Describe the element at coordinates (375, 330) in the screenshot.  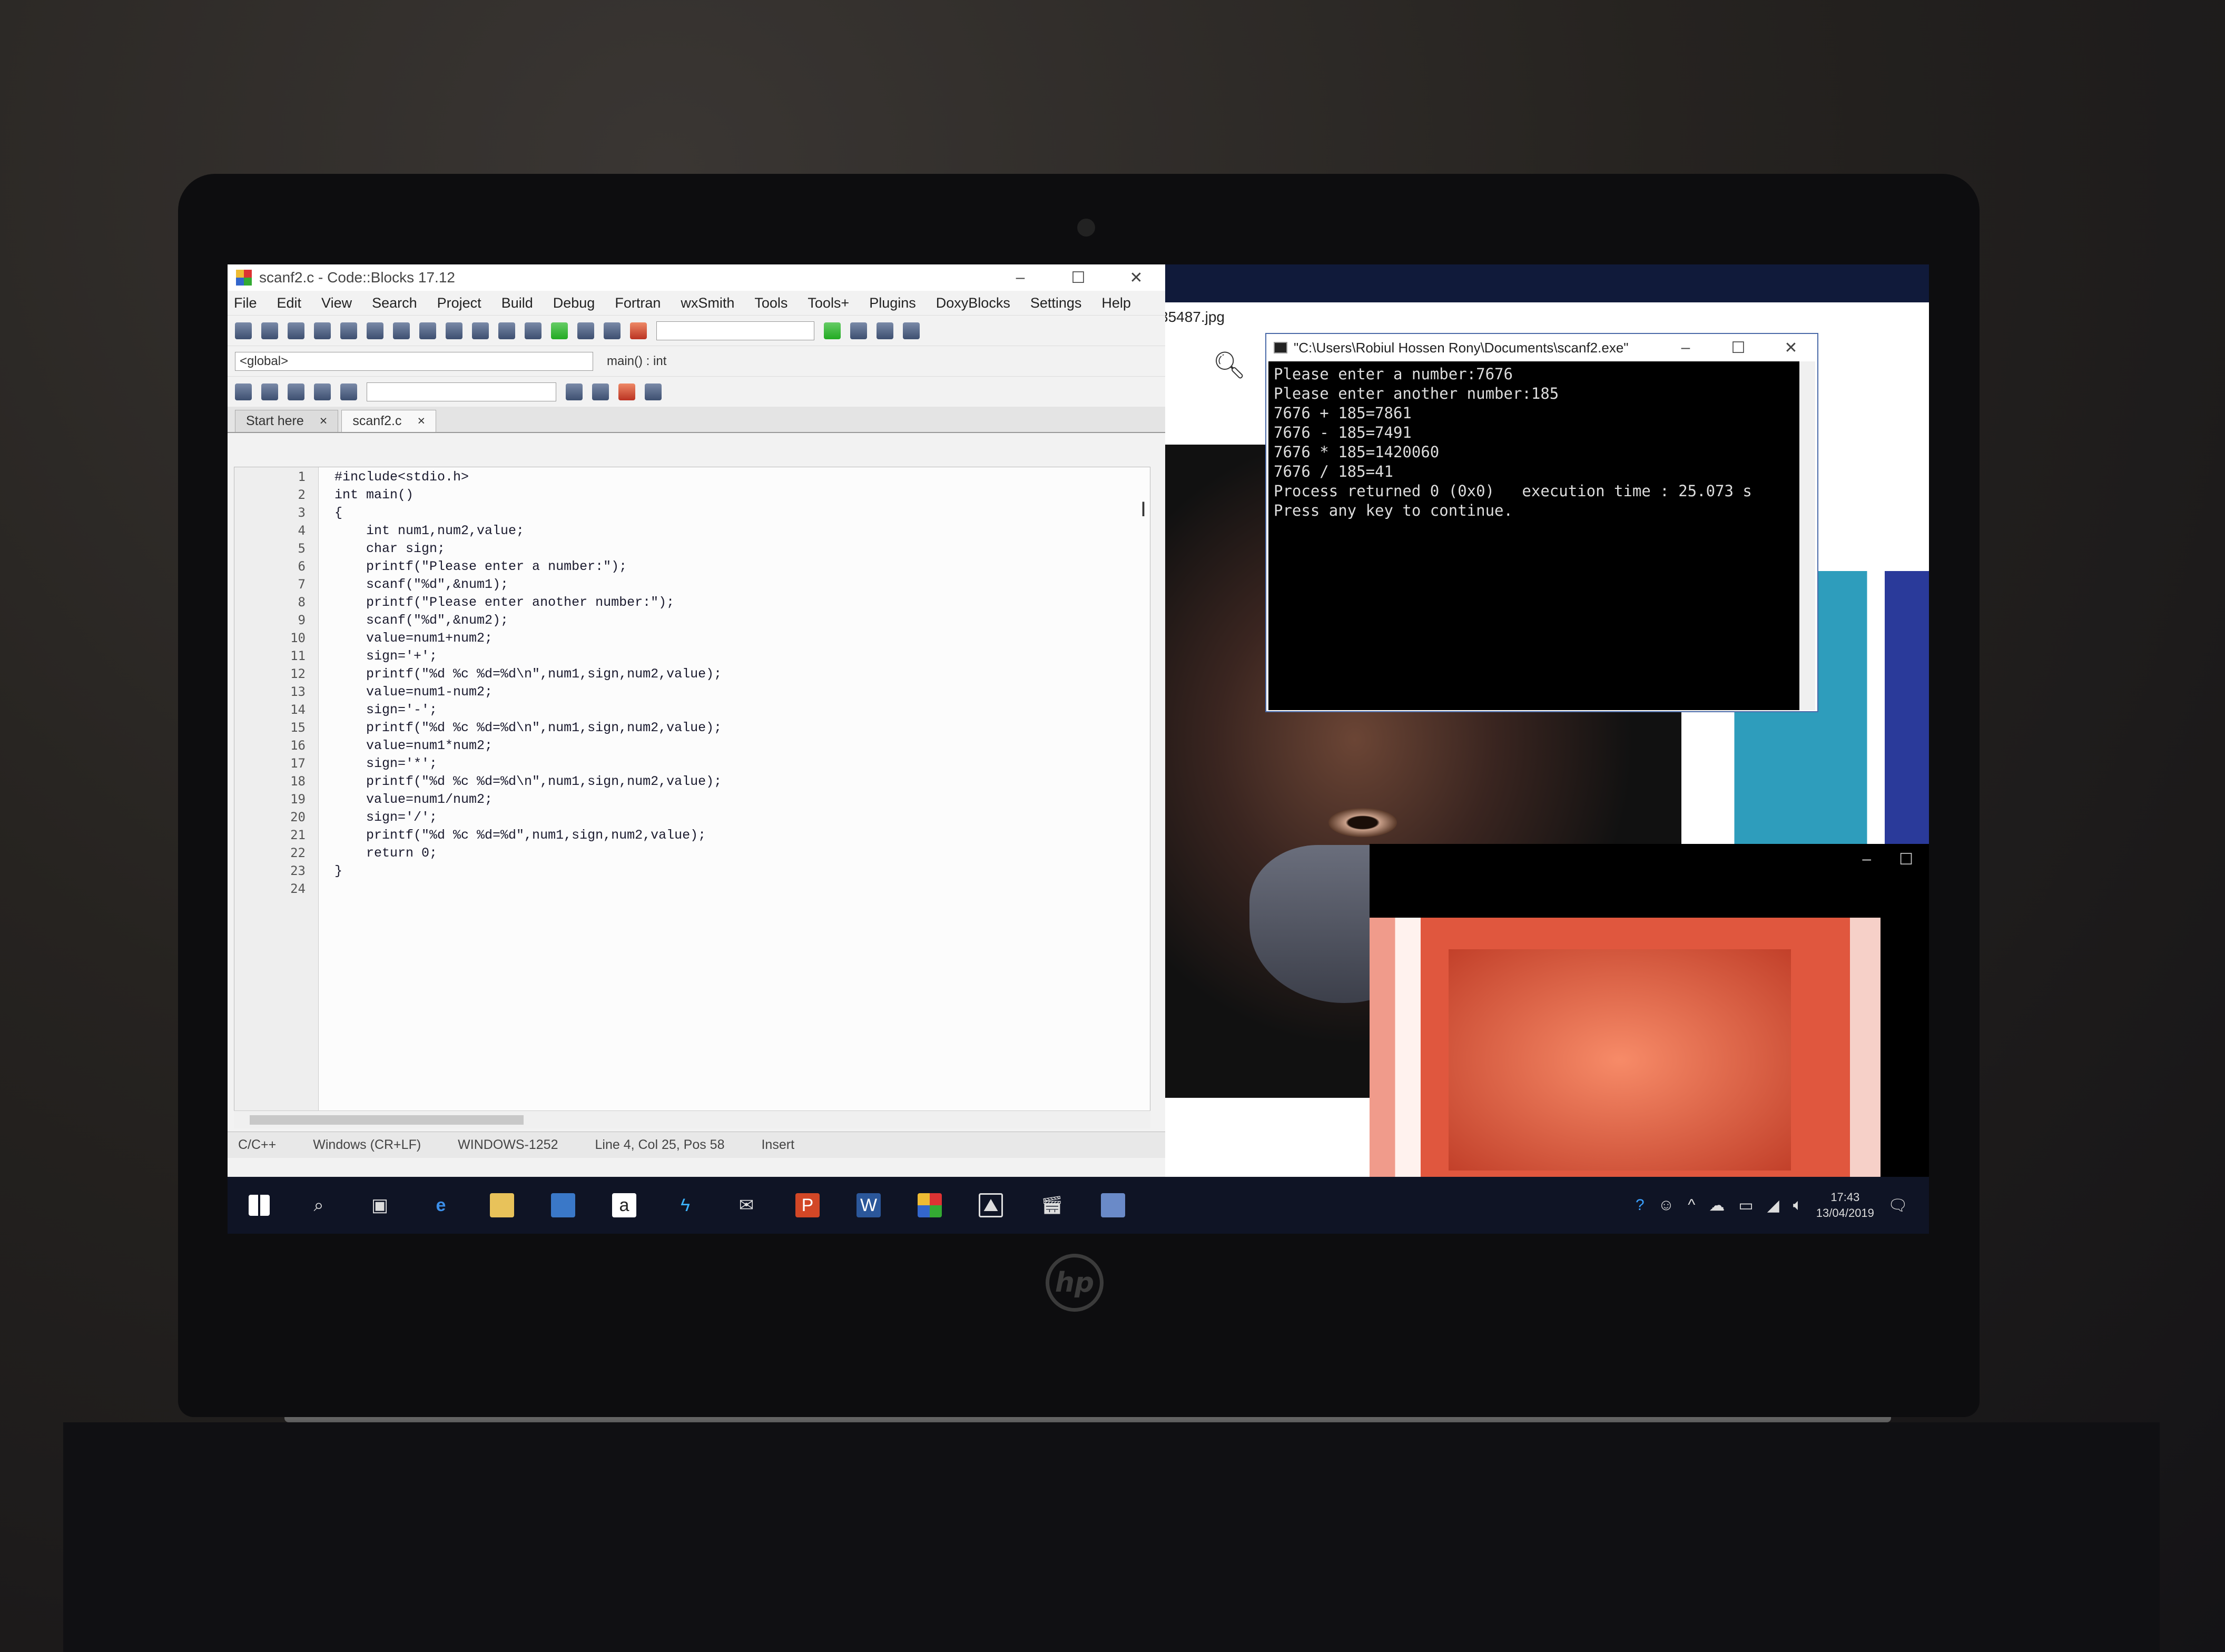
I see `redo-icon` at that location.